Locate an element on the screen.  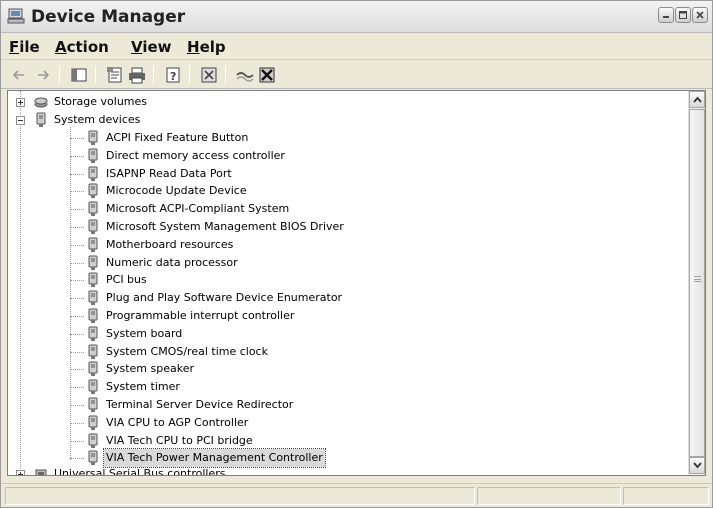
tree-item-device: System board is located at coordinates (208, 334).